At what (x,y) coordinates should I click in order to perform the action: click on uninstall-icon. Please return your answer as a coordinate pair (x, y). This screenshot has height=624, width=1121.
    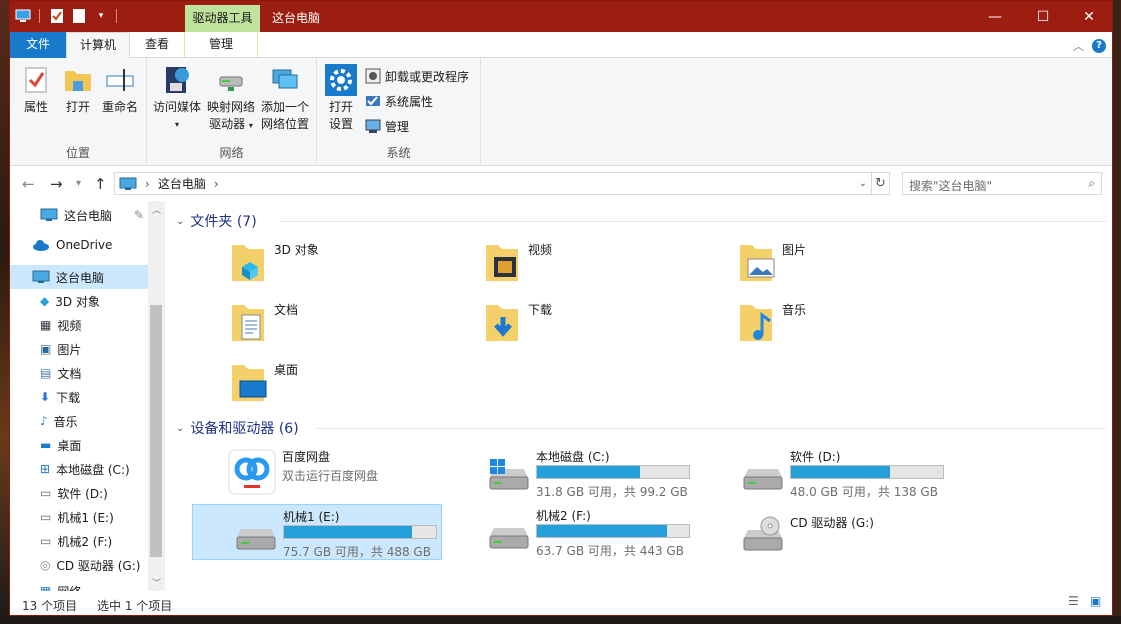
    Looking at the image, I should click on (373, 76).